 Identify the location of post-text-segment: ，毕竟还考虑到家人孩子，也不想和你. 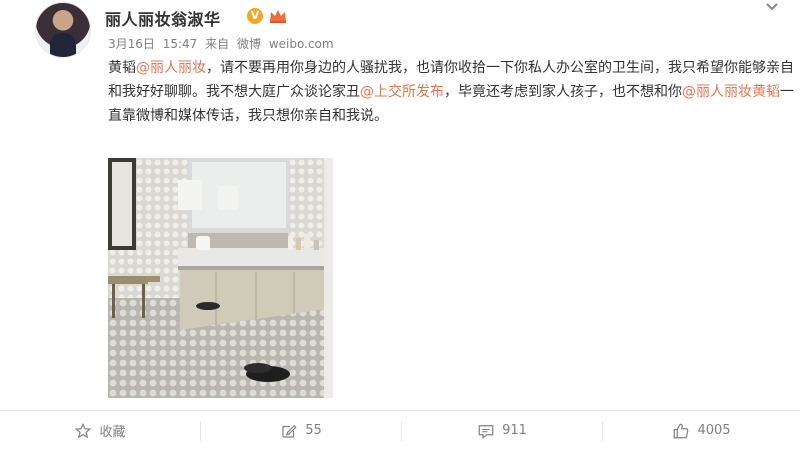
(563, 92).